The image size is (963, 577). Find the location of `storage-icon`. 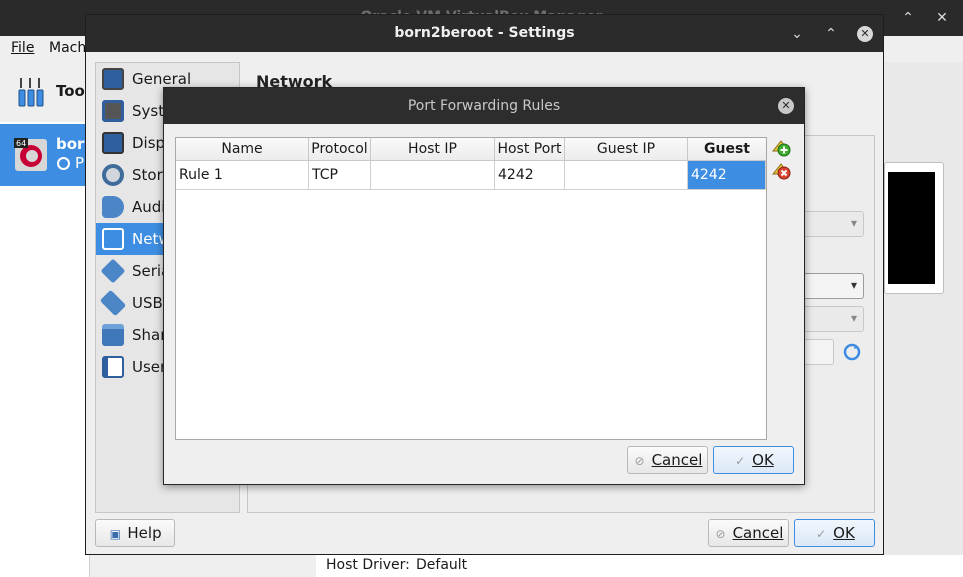

storage-icon is located at coordinates (113, 175).